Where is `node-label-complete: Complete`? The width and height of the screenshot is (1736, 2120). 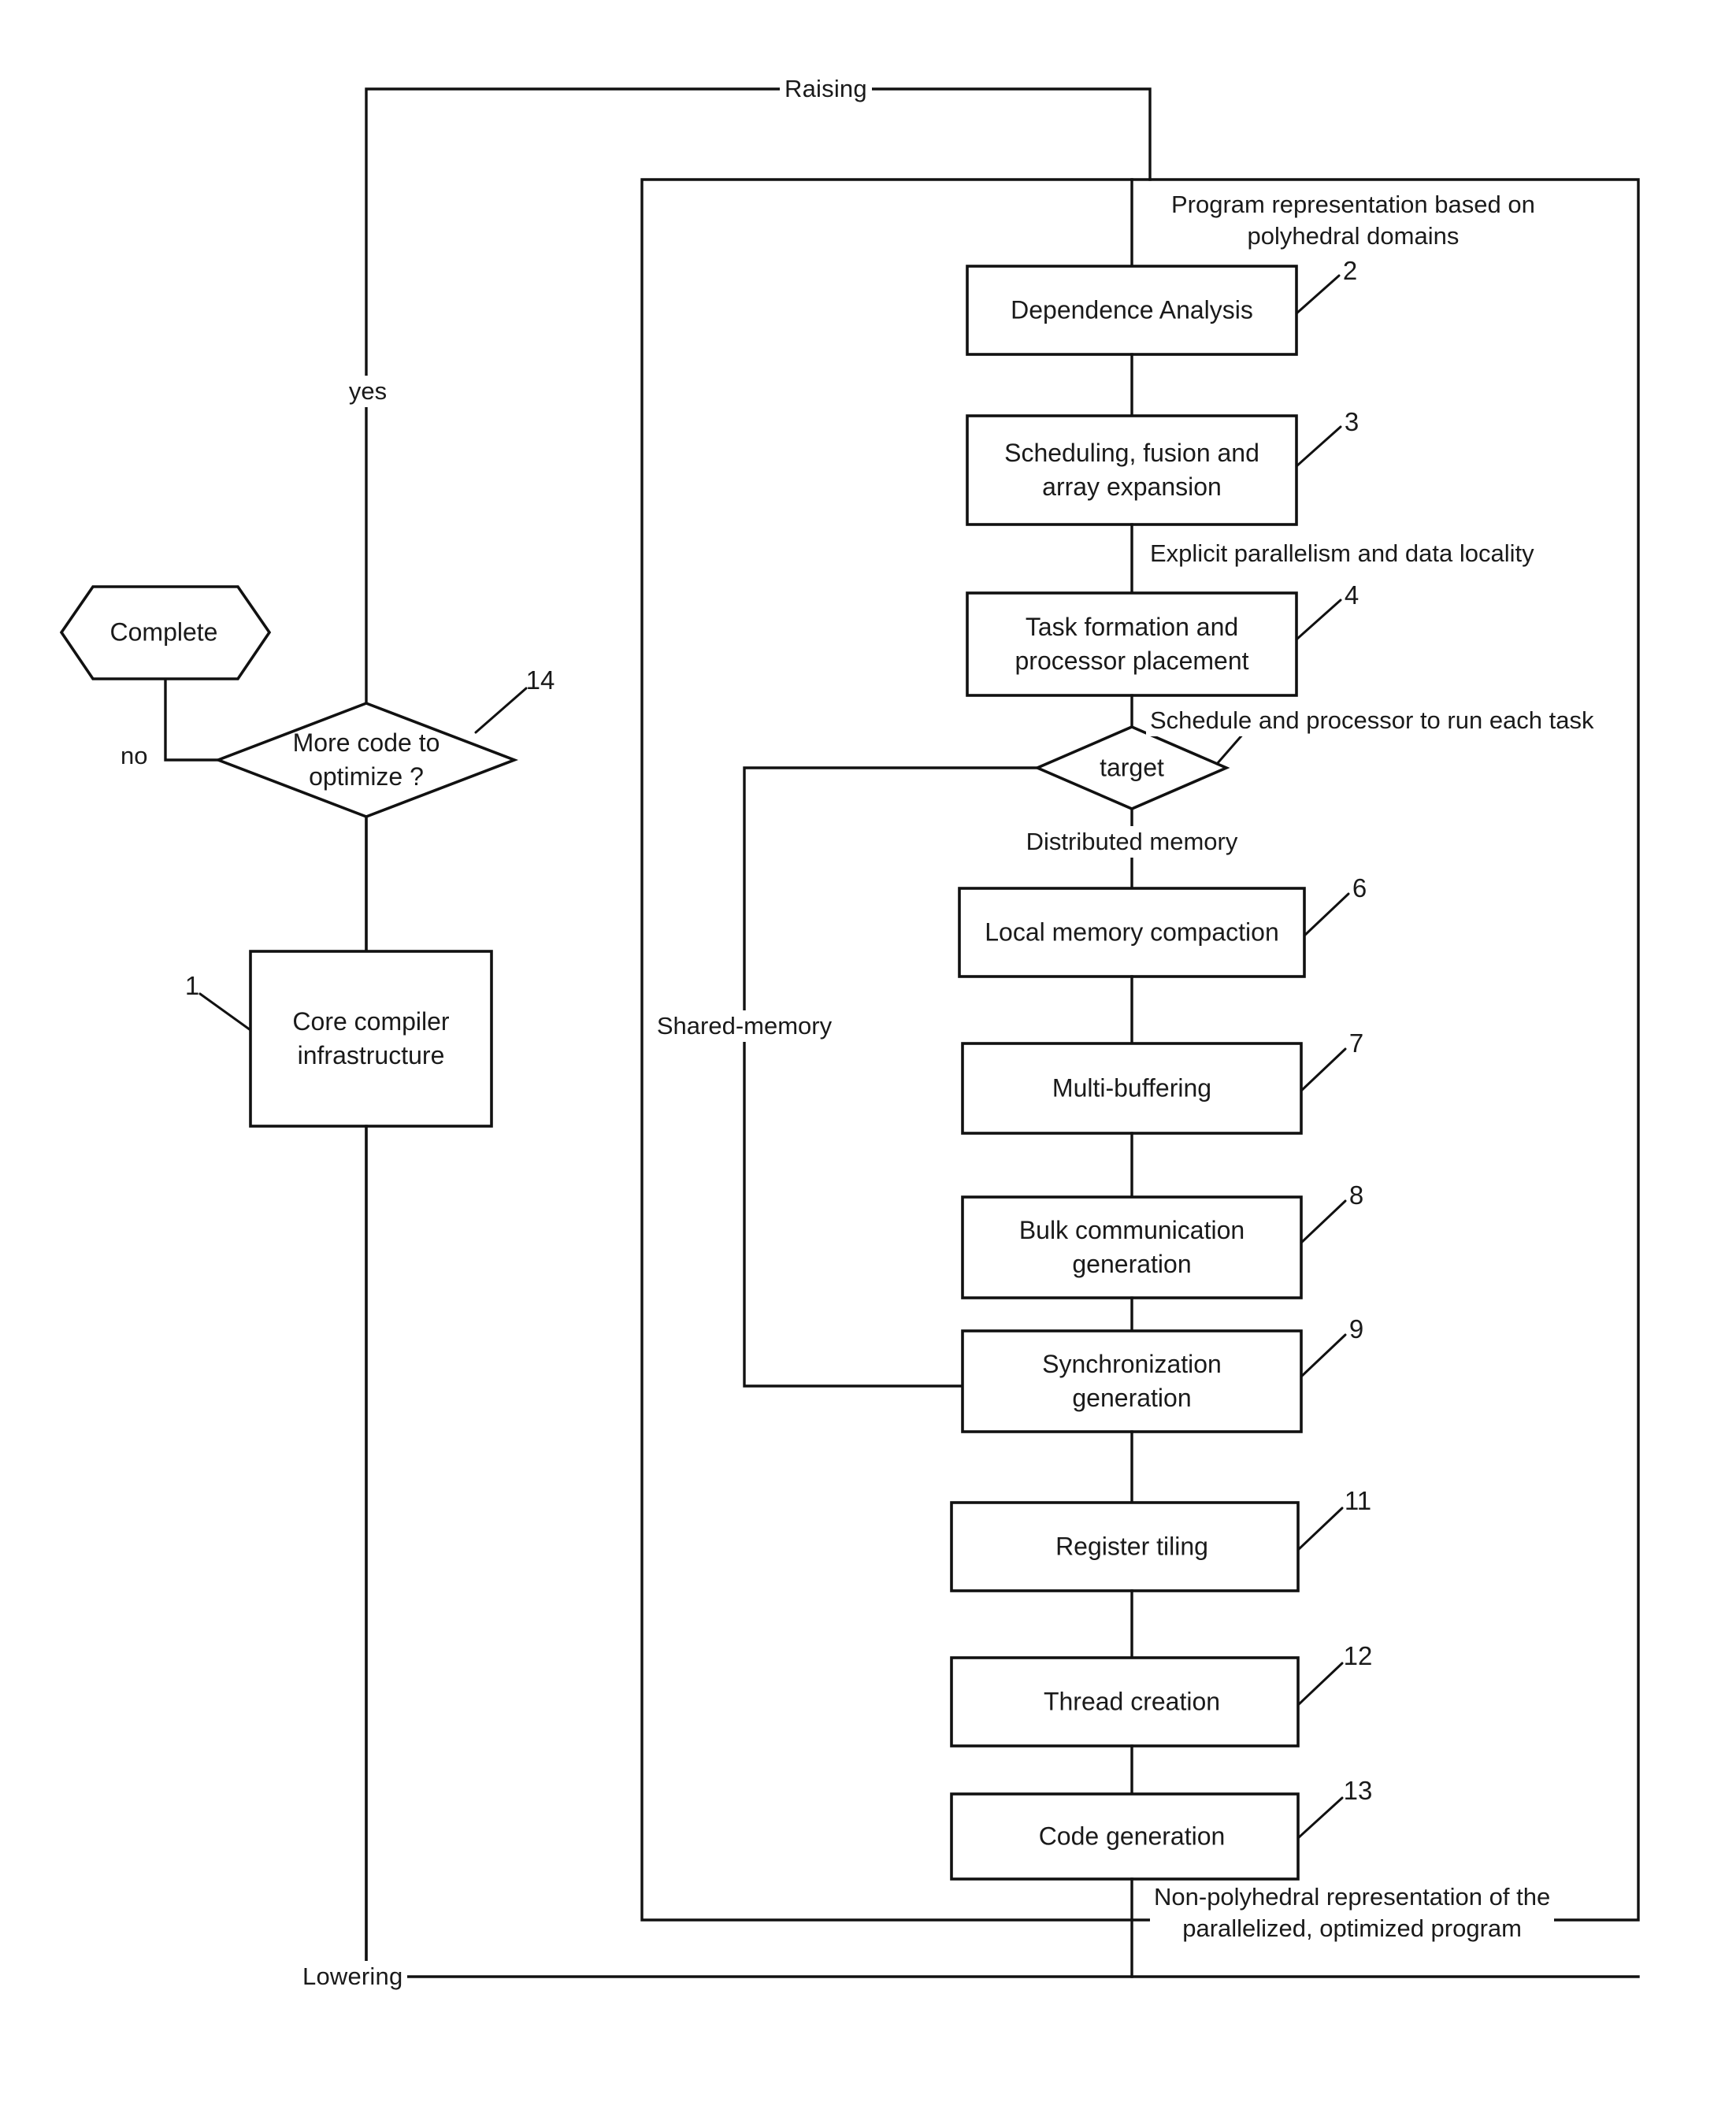 node-label-complete: Complete is located at coordinates (164, 632).